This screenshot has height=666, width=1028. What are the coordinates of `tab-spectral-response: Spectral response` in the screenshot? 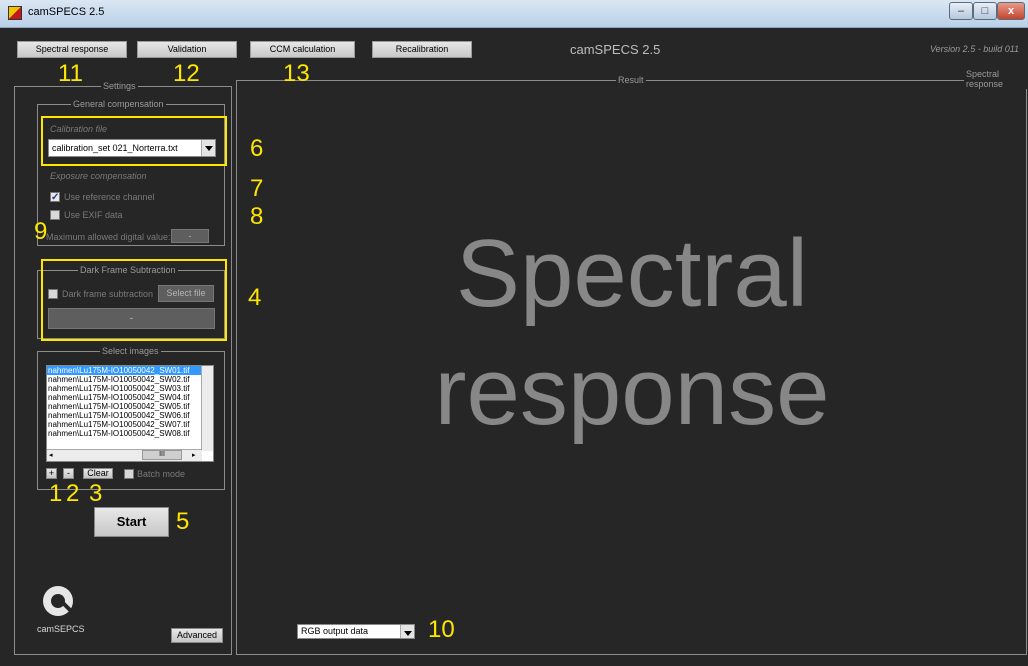 It's located at (72, 49).